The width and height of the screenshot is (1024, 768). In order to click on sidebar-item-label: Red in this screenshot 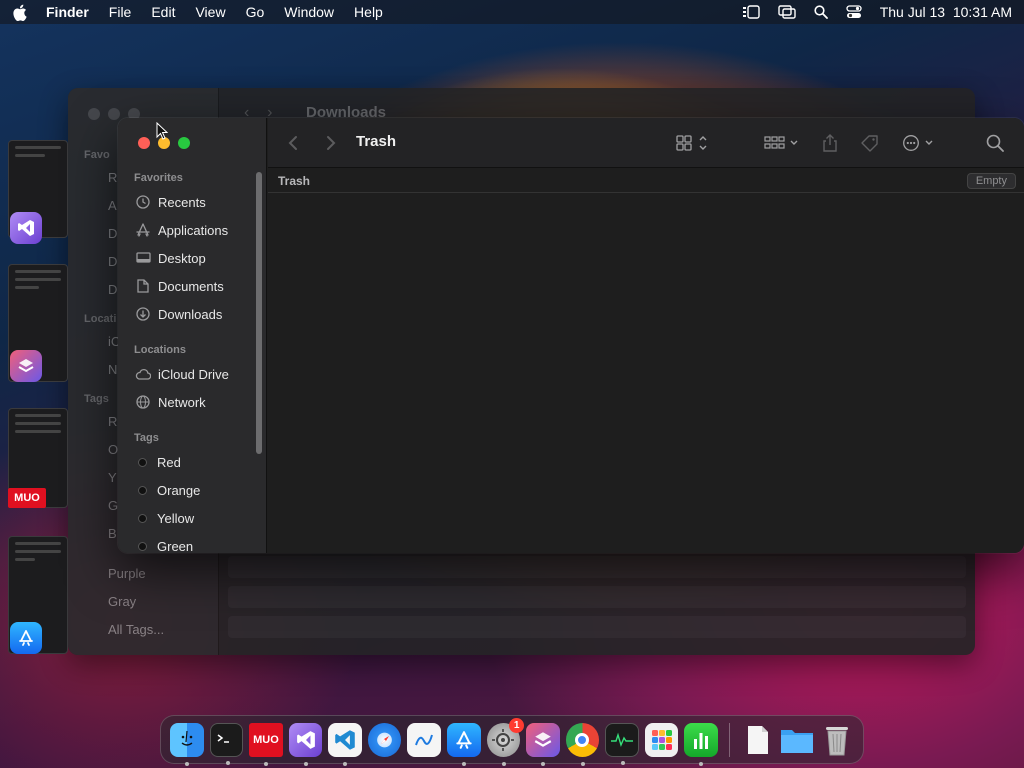, I will do `click(169, 462)`.